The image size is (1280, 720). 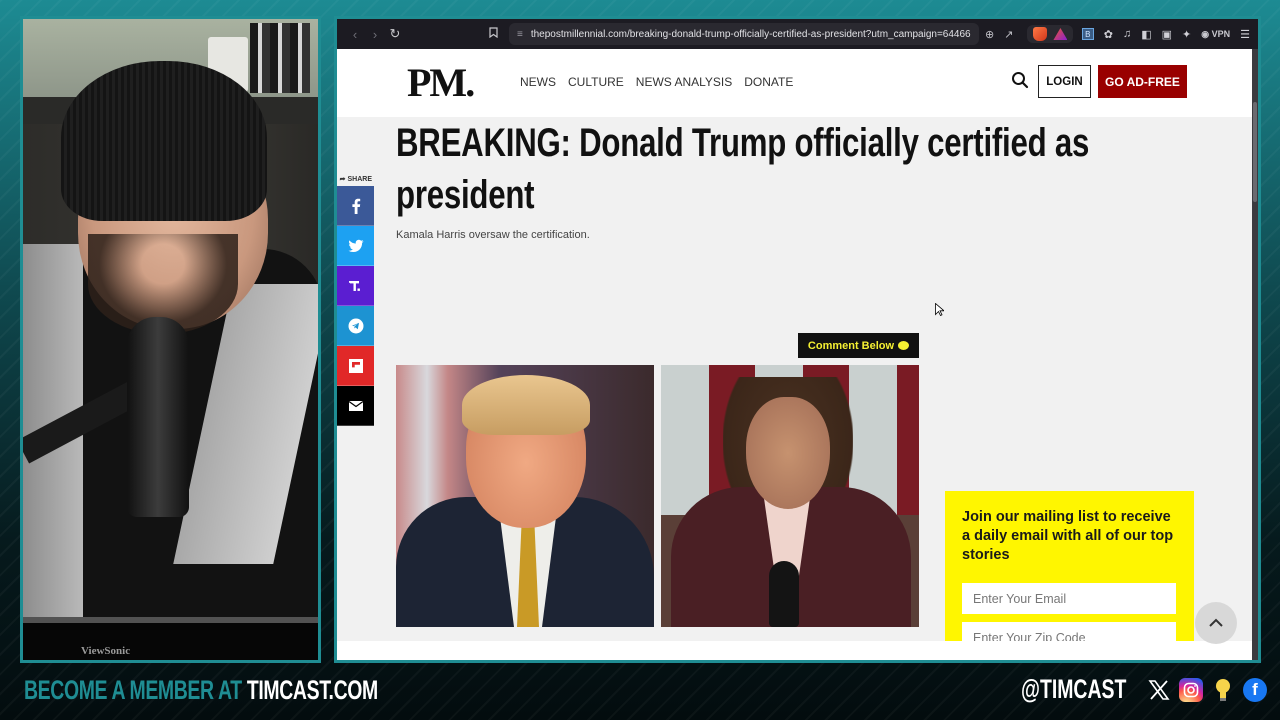 What do you see at coordinates (1191, 689) in the screenshot?
I see `instagram-icon` at bounding box center [1191, 689].